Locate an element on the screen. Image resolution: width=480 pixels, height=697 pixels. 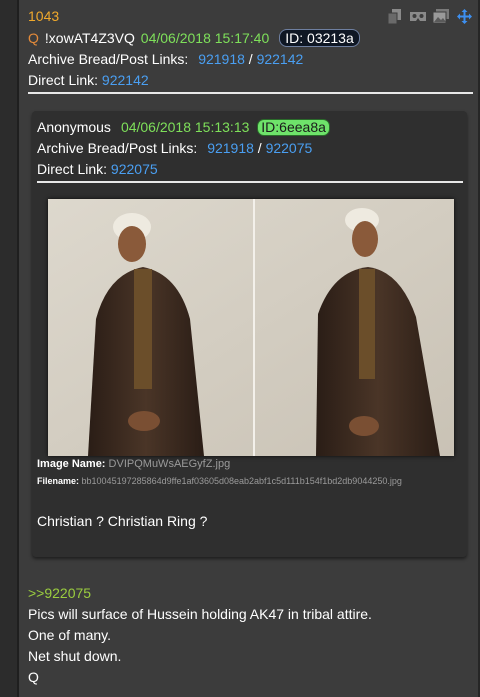
body-line: Net shut down. is located at coordinates (75, 656).